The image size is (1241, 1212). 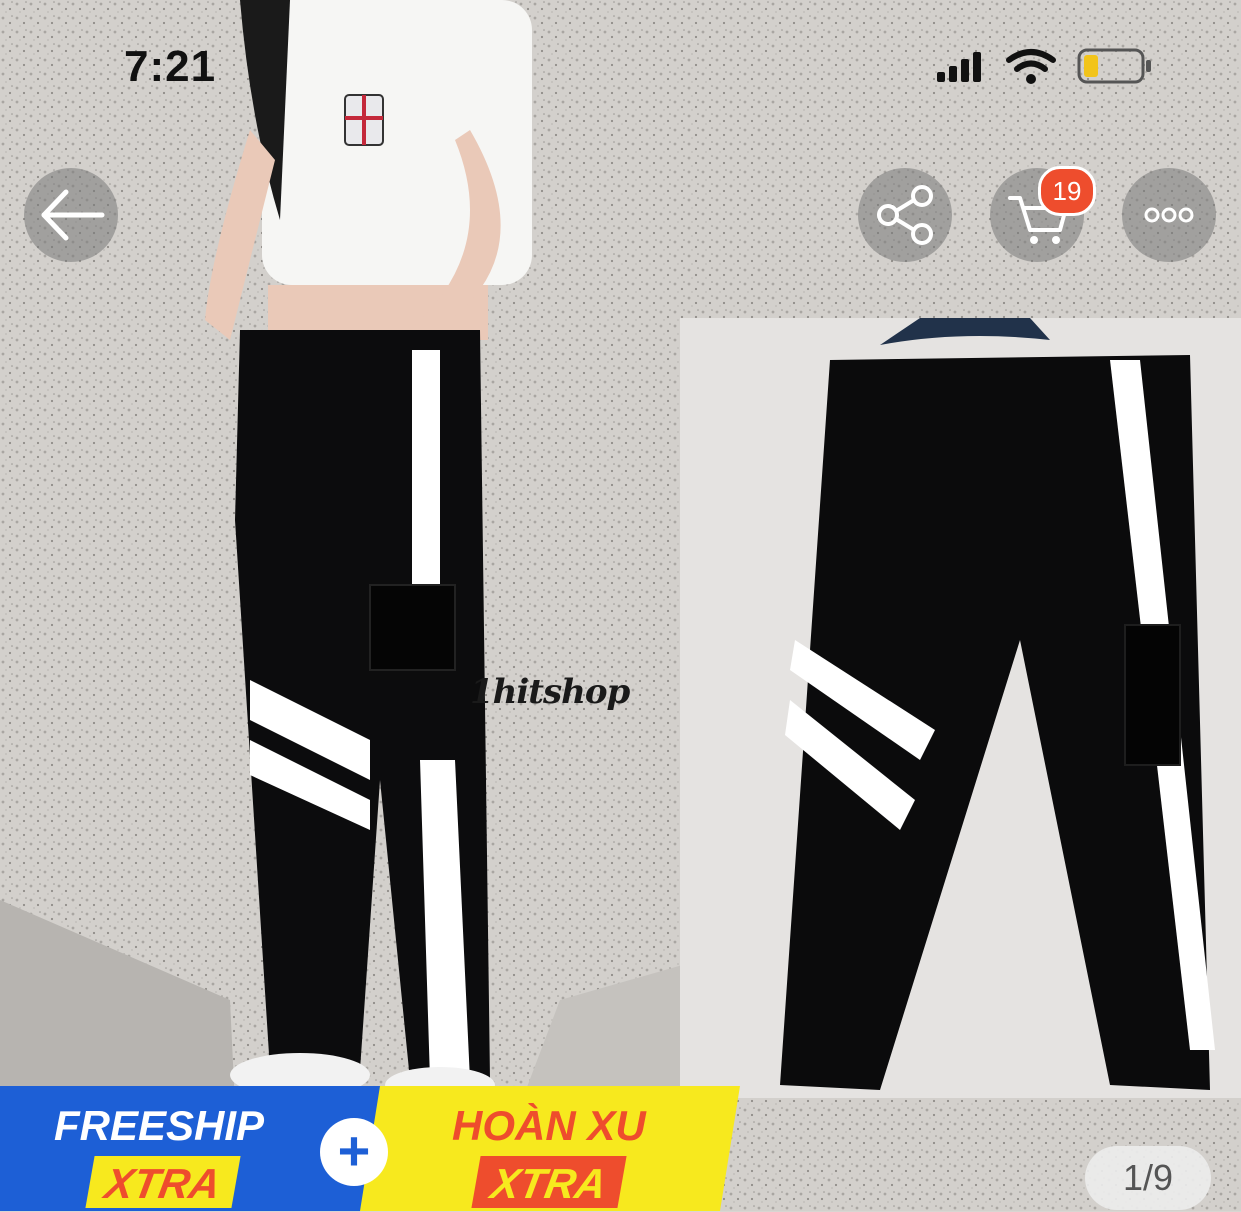 What do you see at coordinates (159, 1125) in the screenshot?
I see `freeship-label: FREESHIP` at bounding box center [159, 1125].